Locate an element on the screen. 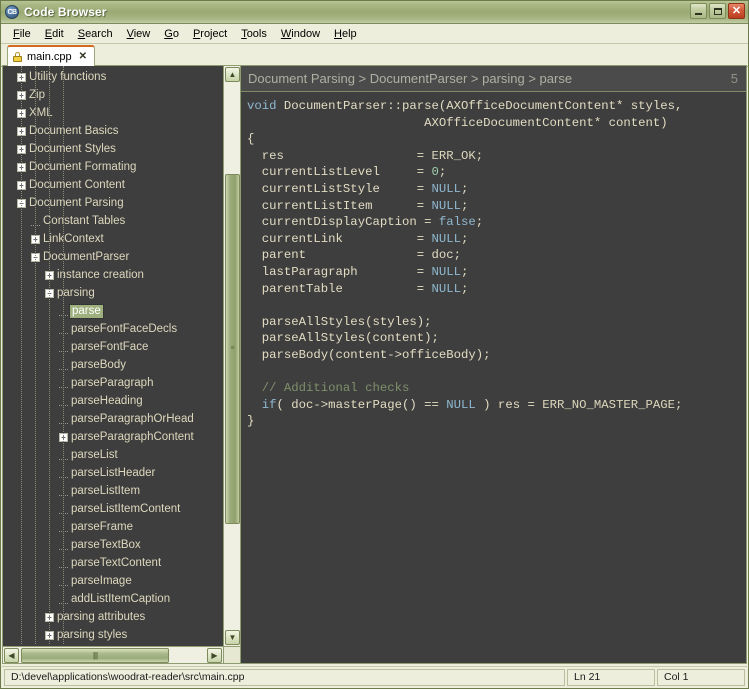 This screenshot has height=689, width=749. tree-item: − Document Parsing is located at coordinates (113, 203).